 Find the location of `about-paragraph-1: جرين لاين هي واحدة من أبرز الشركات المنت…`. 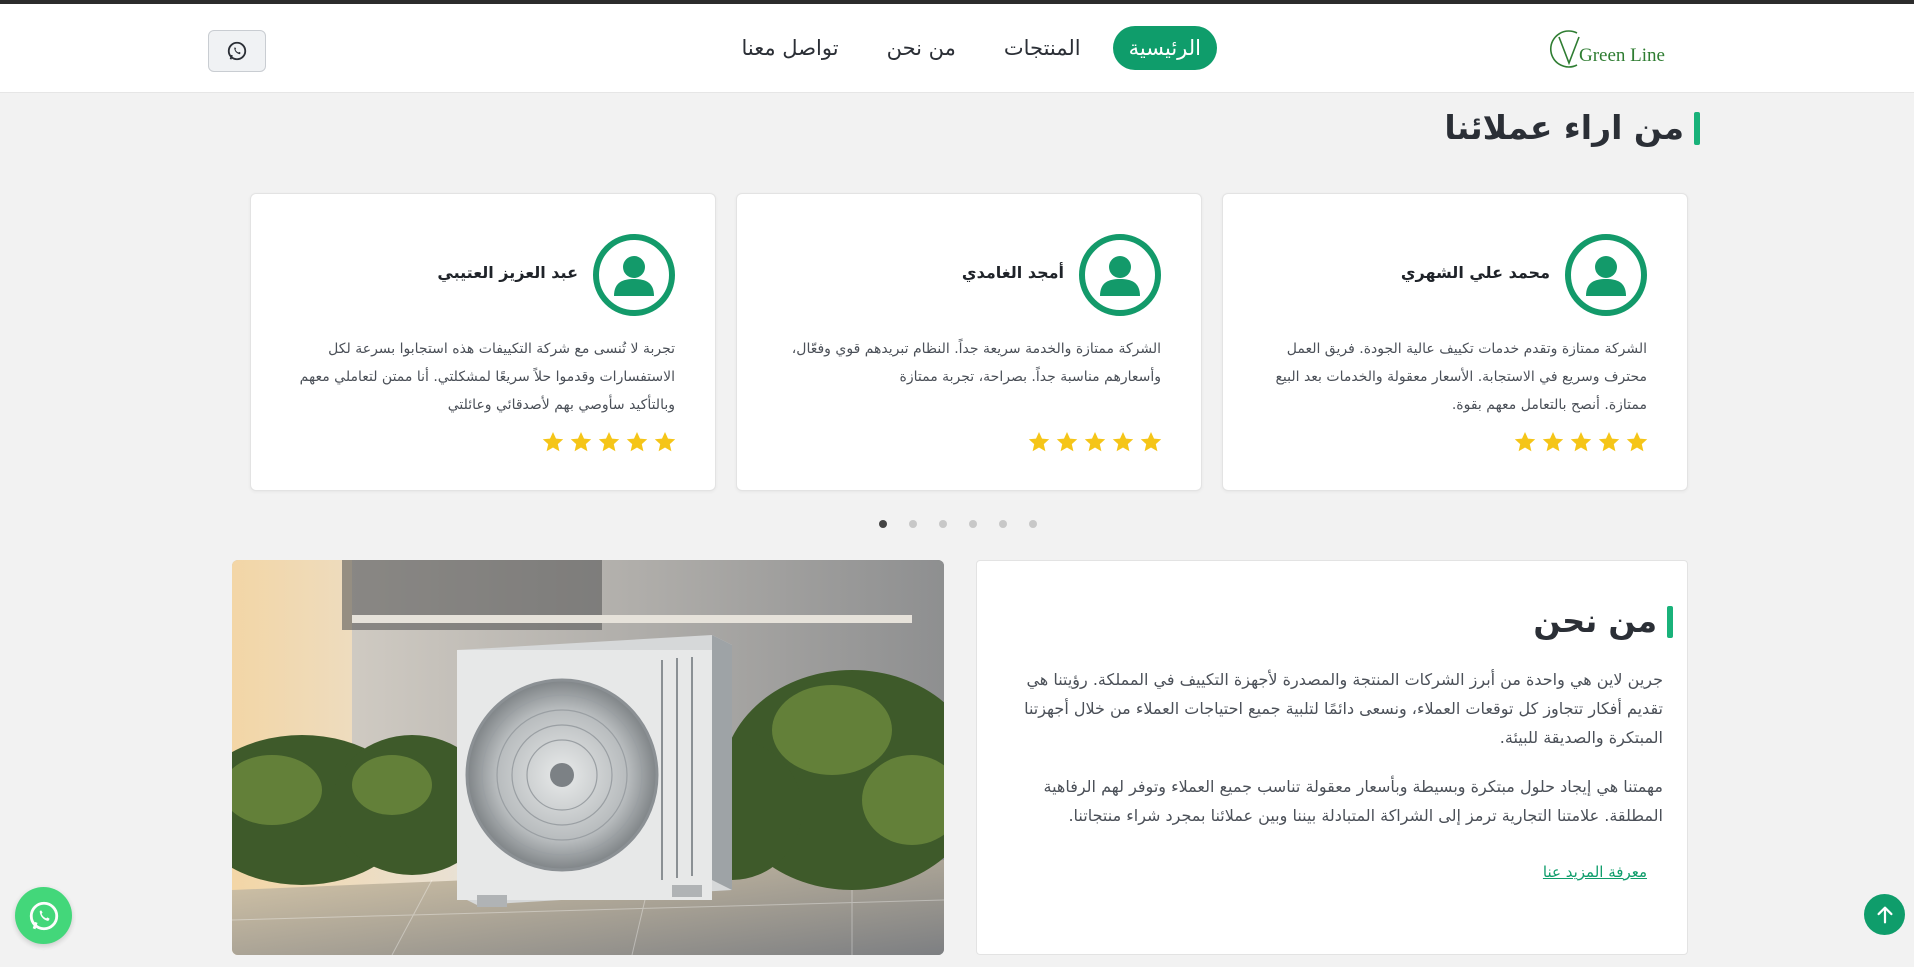

about-paragraph-1: جرين لاين هي واحدة من أبرز الشركات المنت… is located at coordinates (1343, 708).